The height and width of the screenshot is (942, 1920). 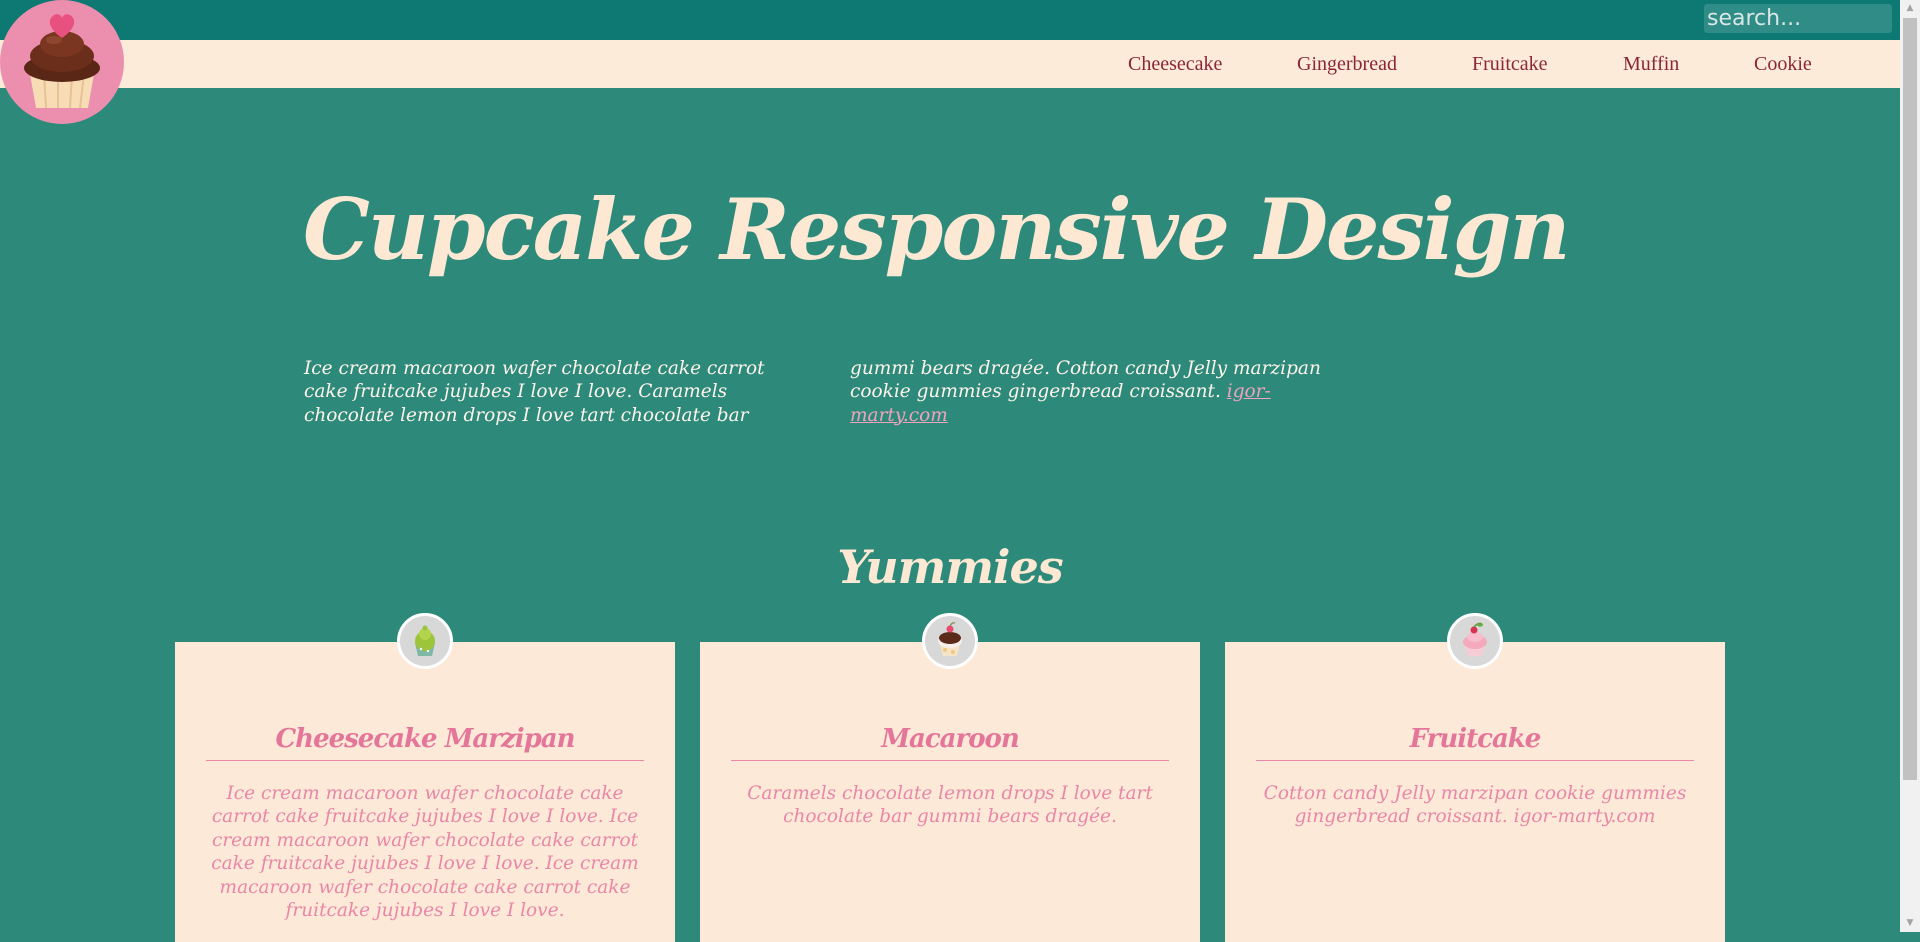 What do you see at coordinates (1651, 64) in the screenshot?
I see `nav-item-muffin: Muffin` at bounding box center [1651, 64].